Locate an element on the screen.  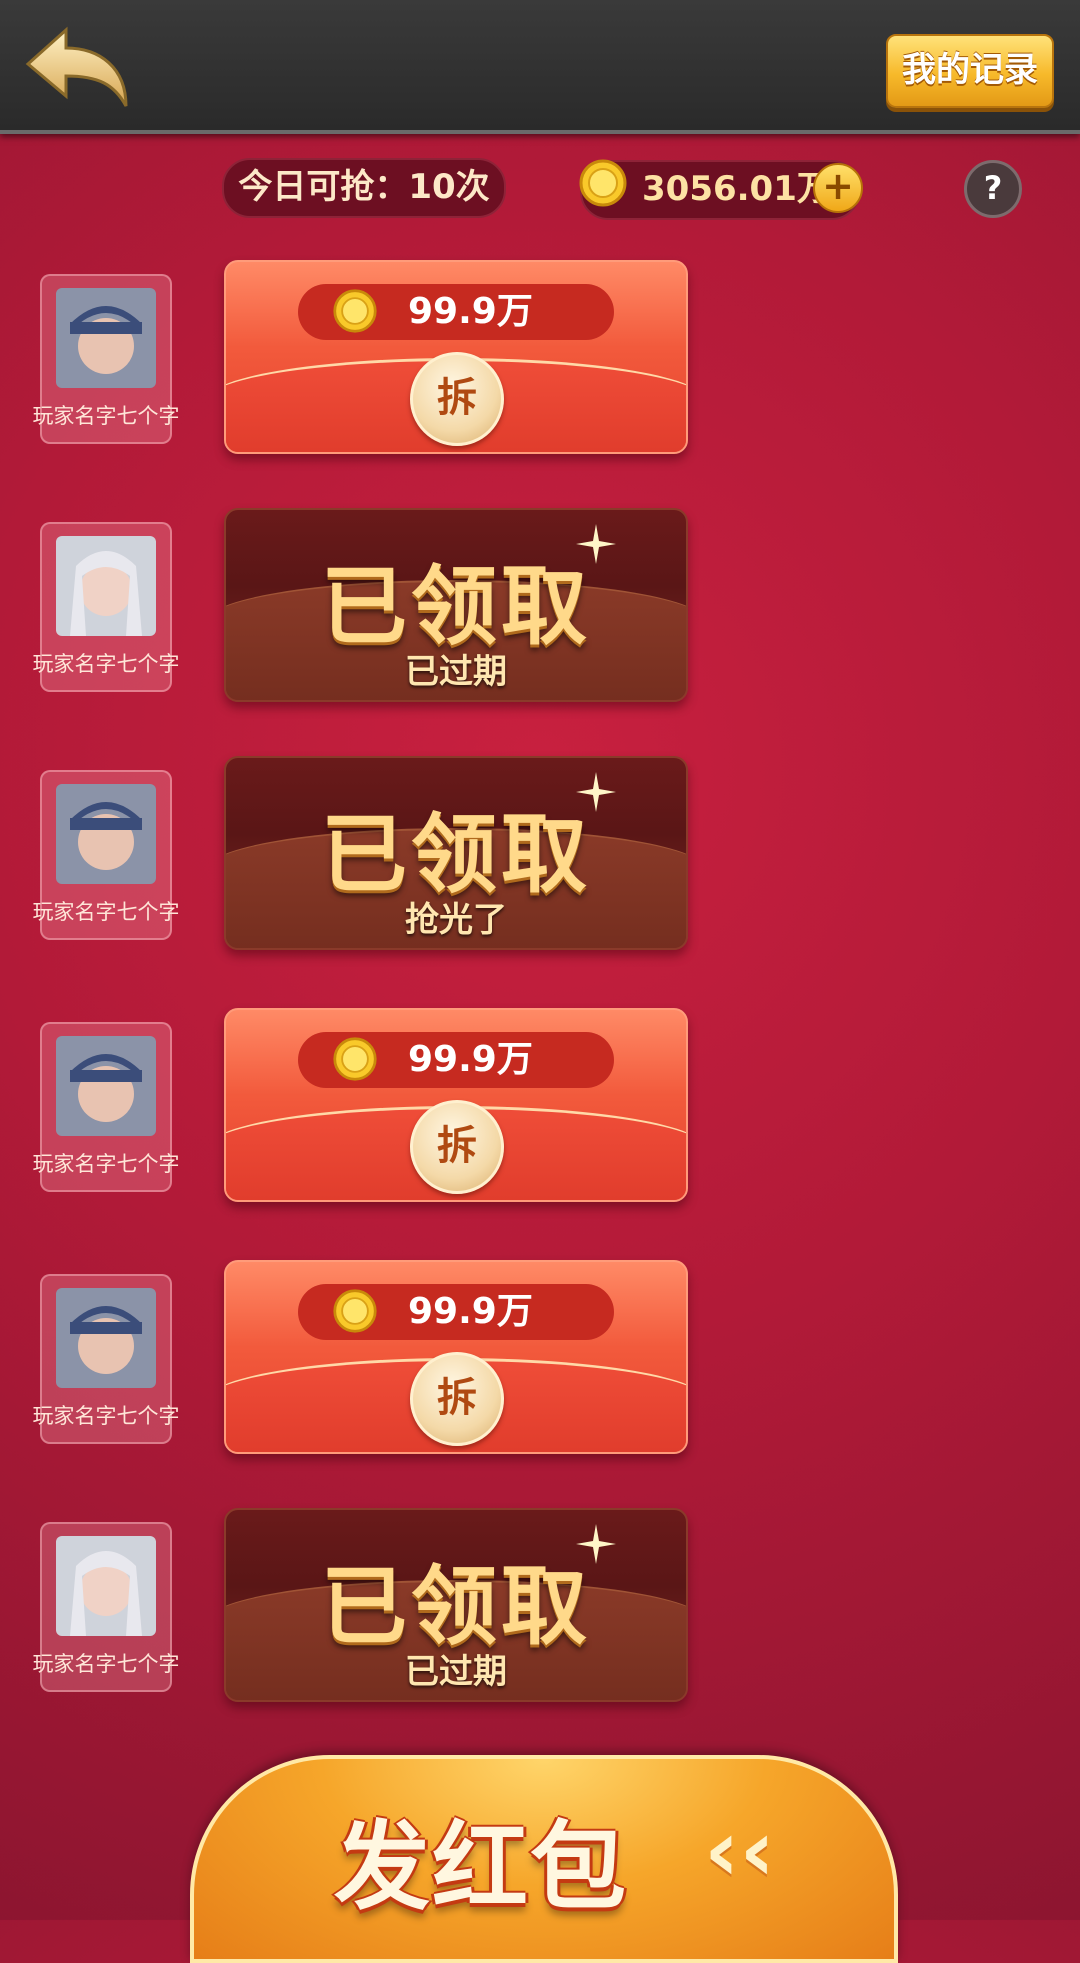
send-label: 发红包 is located at coordinates (481, 1867).